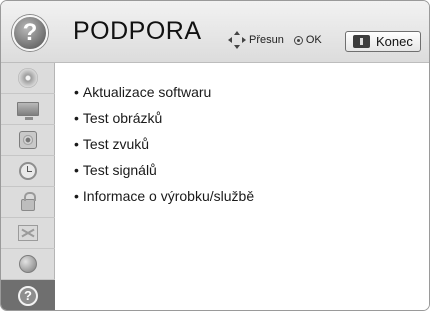 The width and height of the screenshot is (430, 311). I want to click on move-arrows-icon, so click(237, 40).